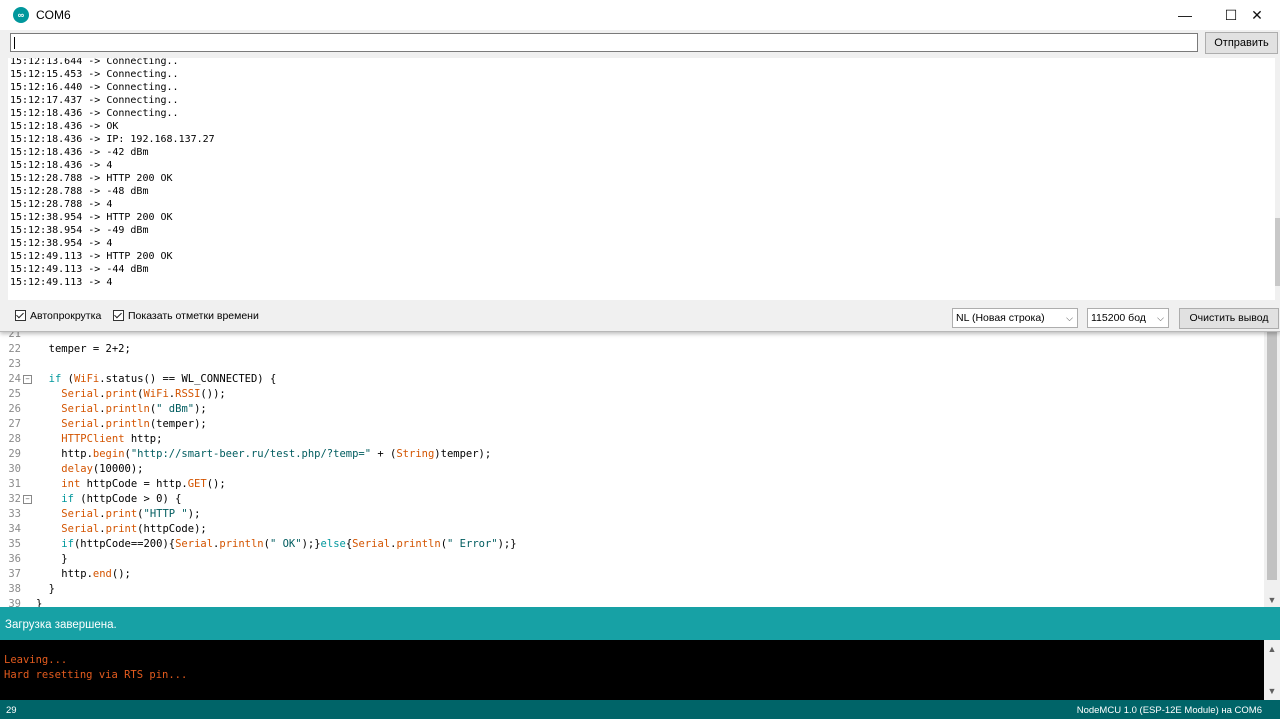 The width and height of the screenshot is (1280, 719). Describe the element at coordinates (1185, 15) in the screenshot. I see `minimize-button: —` at that location.